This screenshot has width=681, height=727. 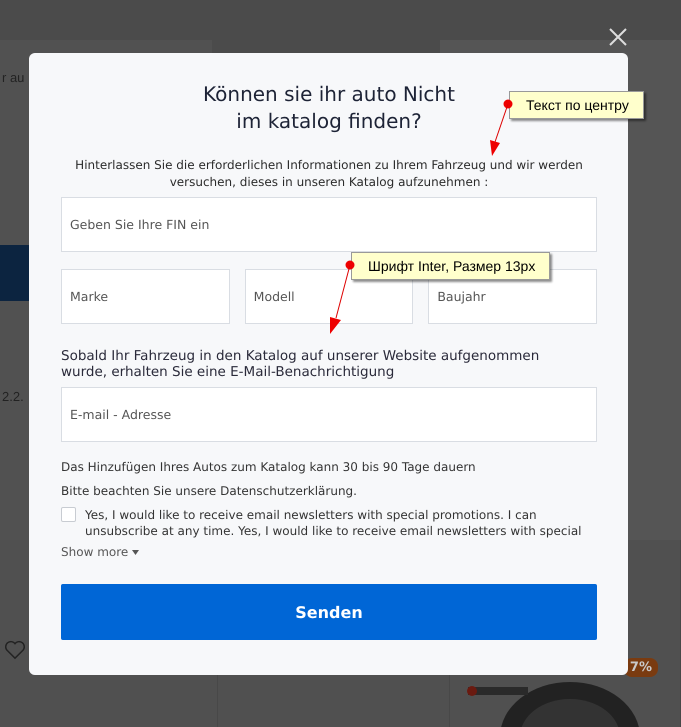 What do you see at coordinates (329, 224) in the screenshot?
I see `vin-field: Geben Sie Ihre FIN ein` at bounding box center [329, 224].